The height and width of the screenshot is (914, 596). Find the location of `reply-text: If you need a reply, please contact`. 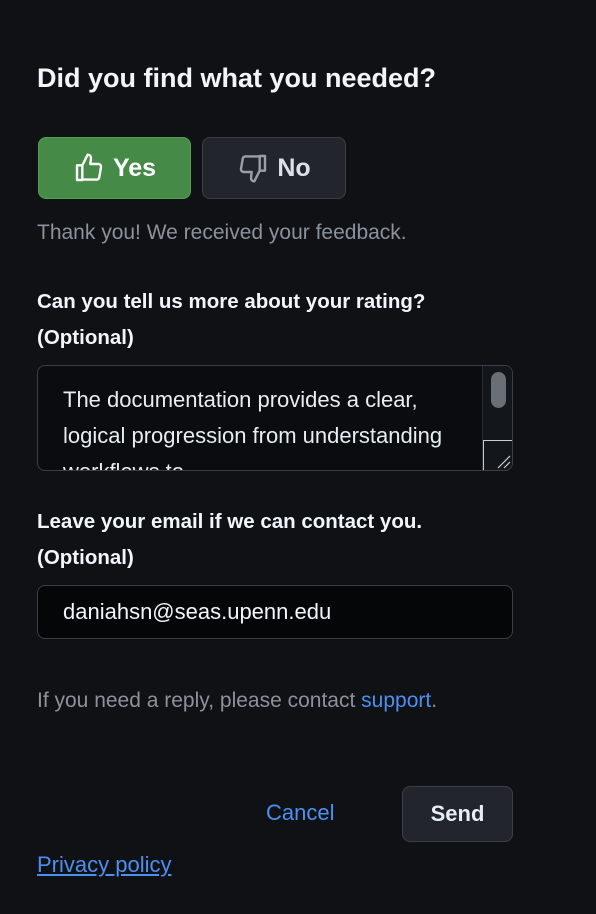

reply-text: If you need a reply, please contact is located at coordinates (196, 700).